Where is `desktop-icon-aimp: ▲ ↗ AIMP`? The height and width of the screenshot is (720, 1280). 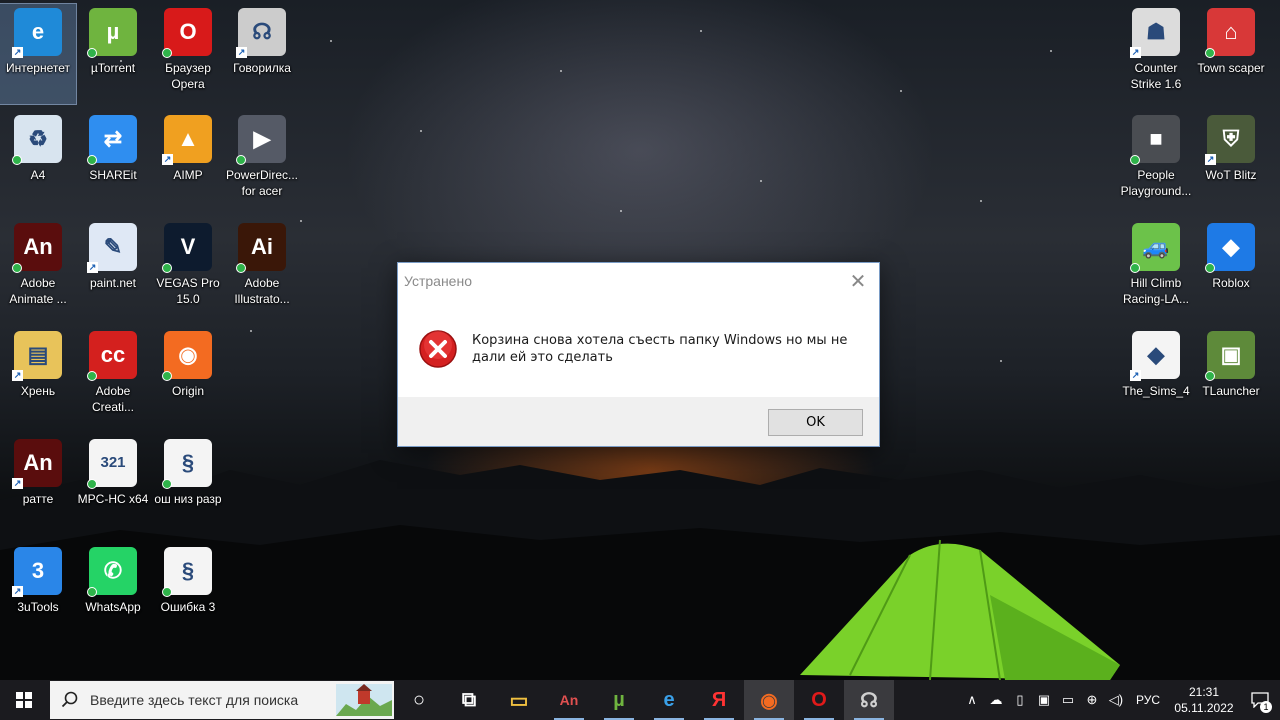 desktop-icon-aimp: ▲ ↗ AIMP is located at coordinates (188, 161).